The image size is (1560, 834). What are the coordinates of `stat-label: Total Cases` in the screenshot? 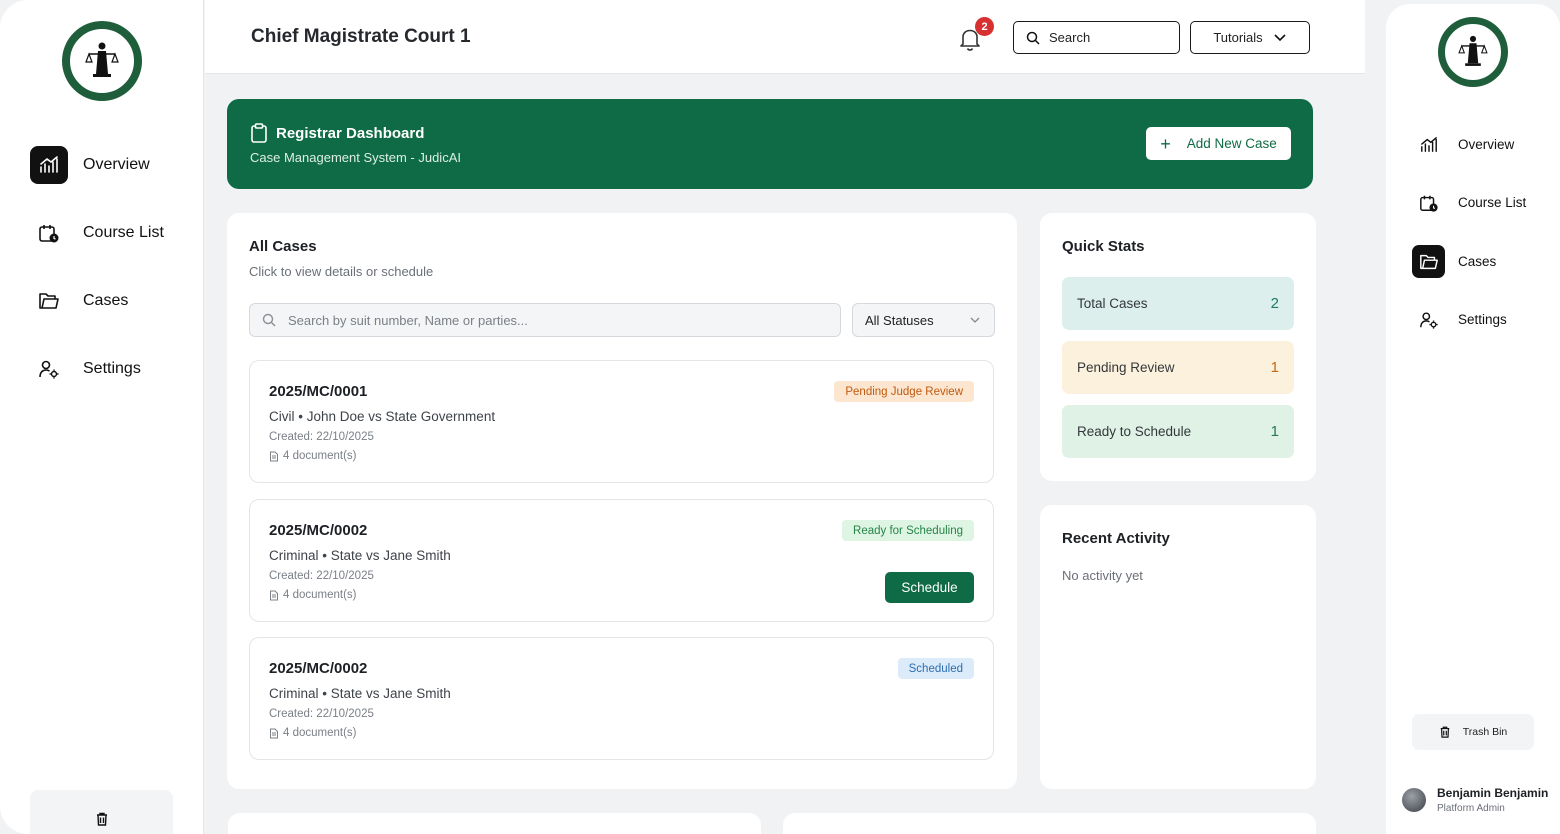 It's located at (1112, 303).